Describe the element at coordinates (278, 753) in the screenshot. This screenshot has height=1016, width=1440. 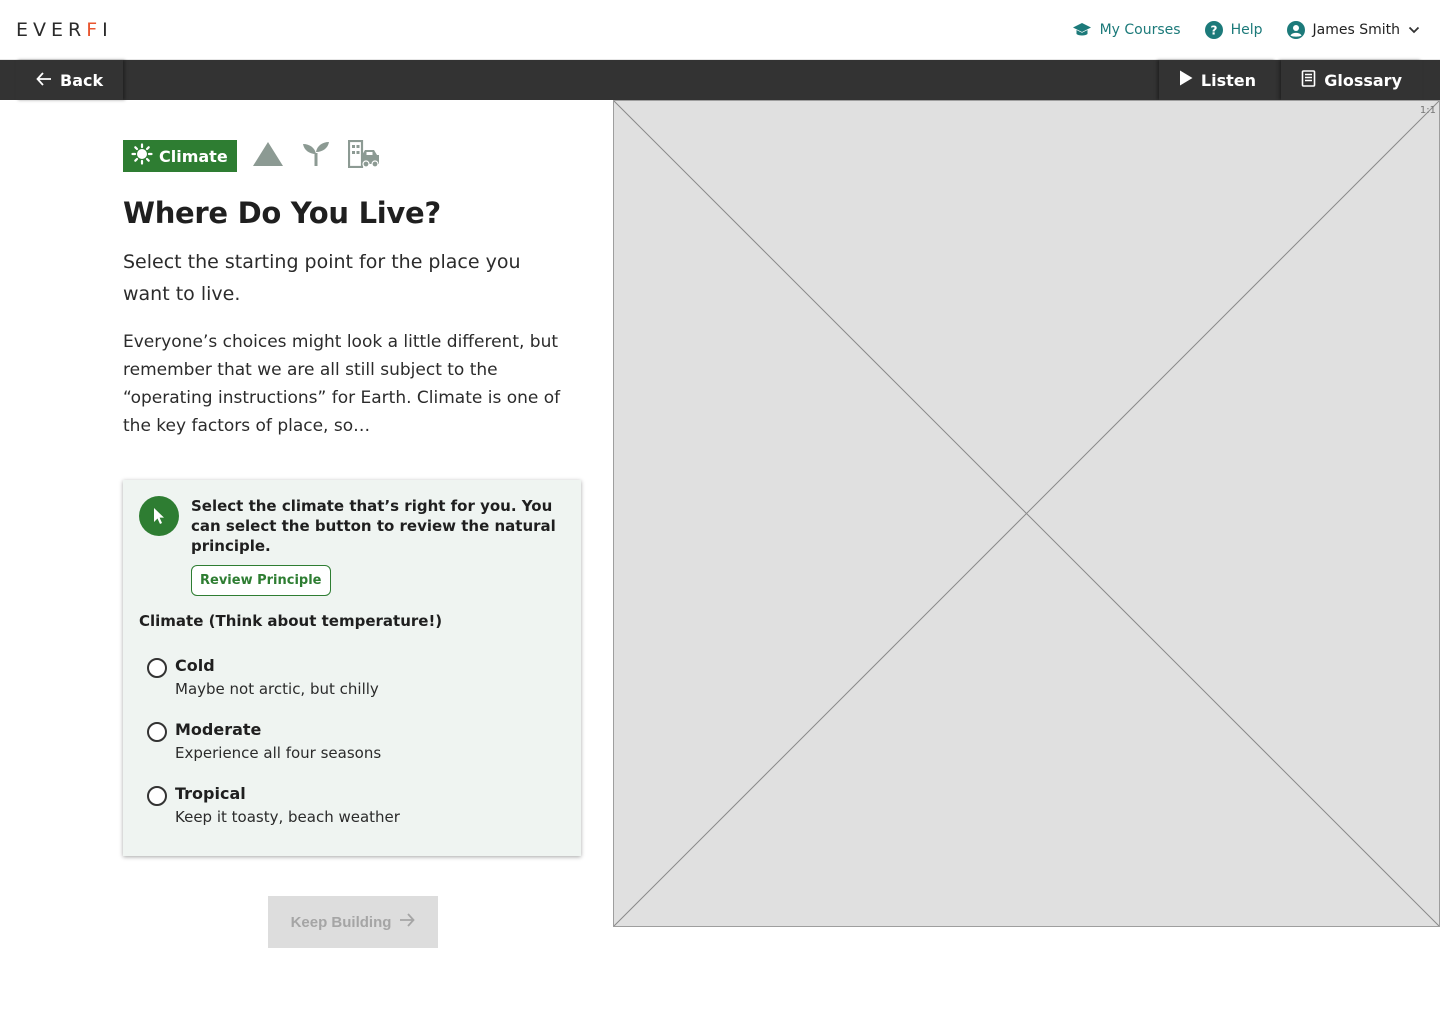
I see `option-description: Experience all four seasons` at that location.